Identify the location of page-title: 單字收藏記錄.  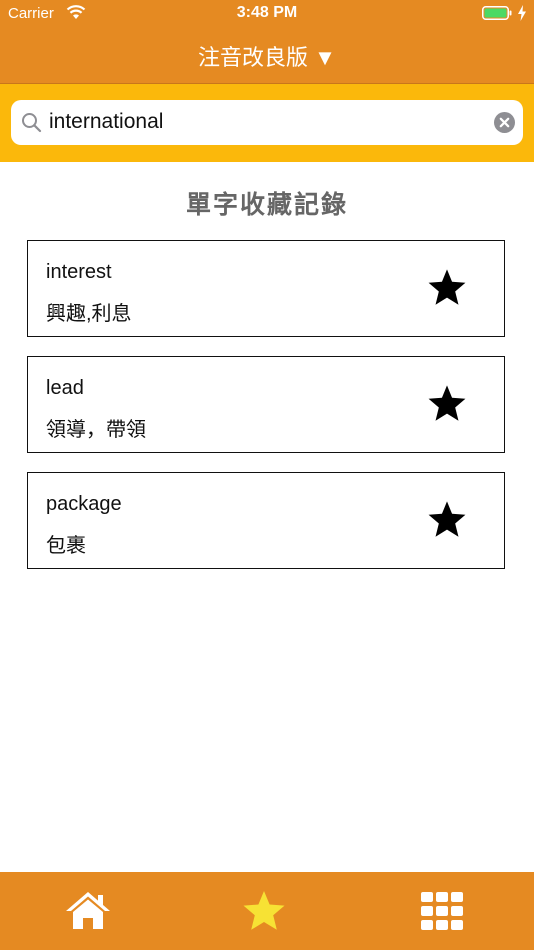
(266, 205).